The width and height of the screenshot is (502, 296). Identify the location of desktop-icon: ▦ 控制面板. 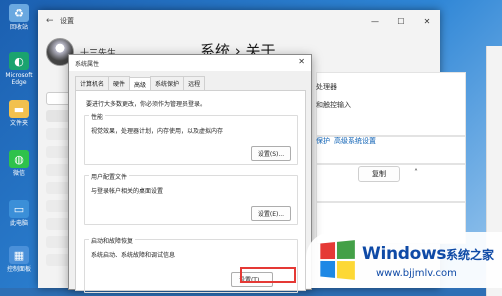
(19, 259).